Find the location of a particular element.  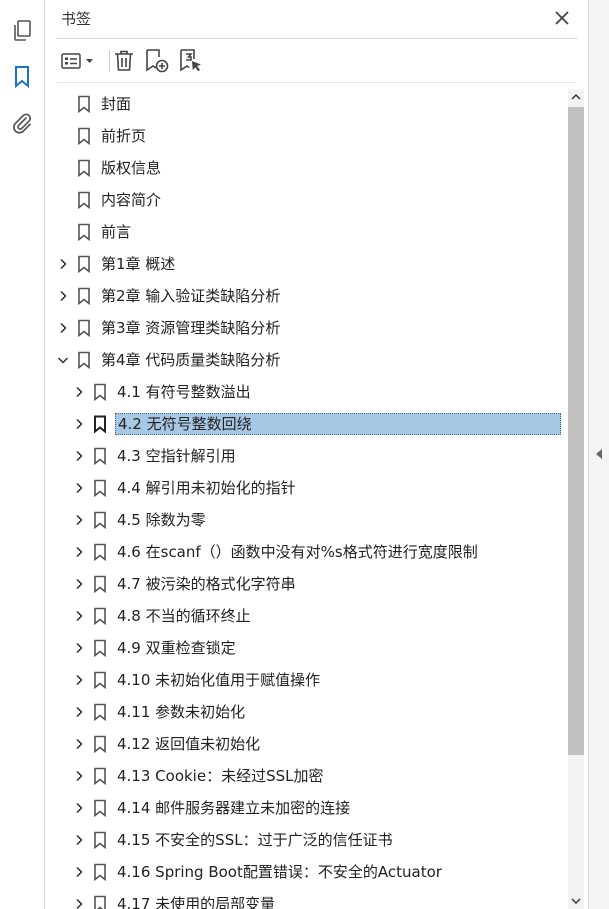

new-bookmark-button is located at coordinates (157, 61).